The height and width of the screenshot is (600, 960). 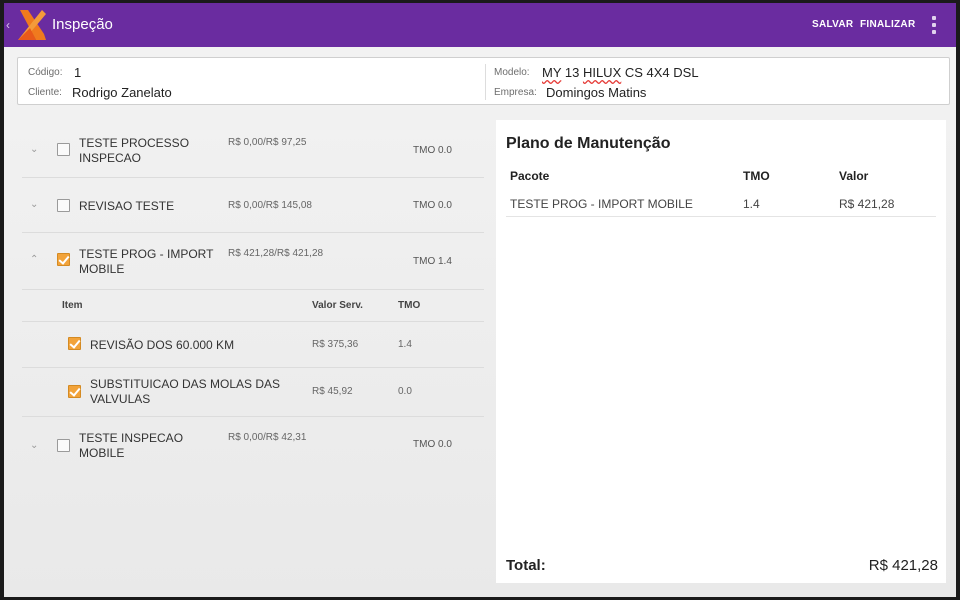 What do you see at coordinates (146, 254) in the screenshot?
I see `package-name: TESTE PROG - IMPORT` at bounding box center [146, 254].